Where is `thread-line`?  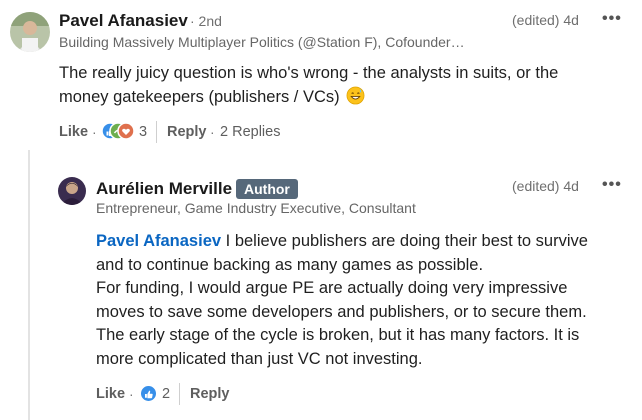
thread-line is located at coordinates (29, 285).